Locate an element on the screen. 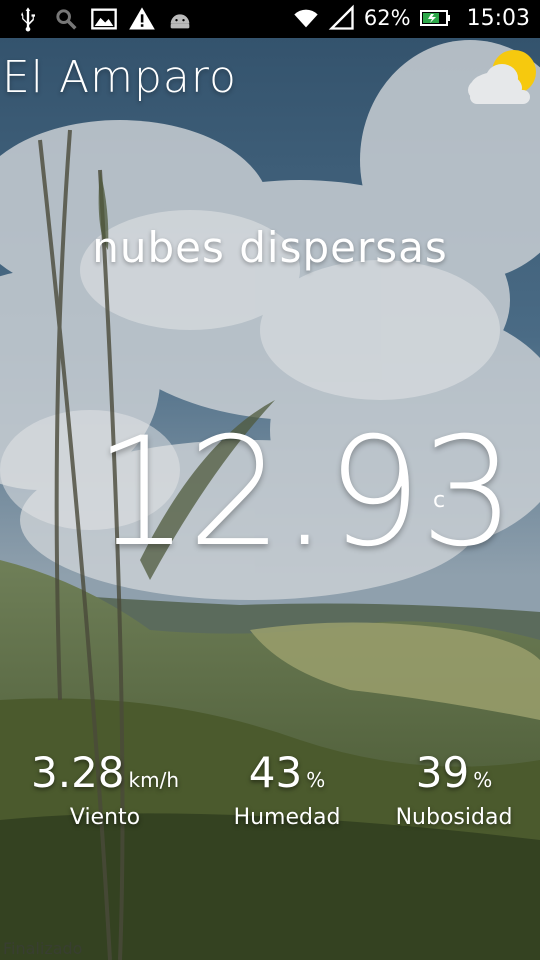 The width and height of the screenshot is (540, 960). cloudiness-label: Nubosidad is located at coordinates (454, 817).